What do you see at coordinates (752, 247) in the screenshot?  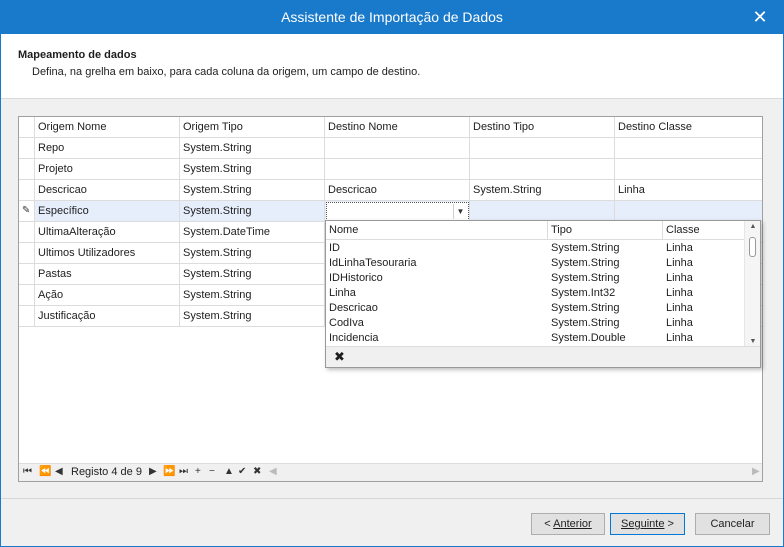 I see `scroll-thumb` at bounding box center [752, 247].